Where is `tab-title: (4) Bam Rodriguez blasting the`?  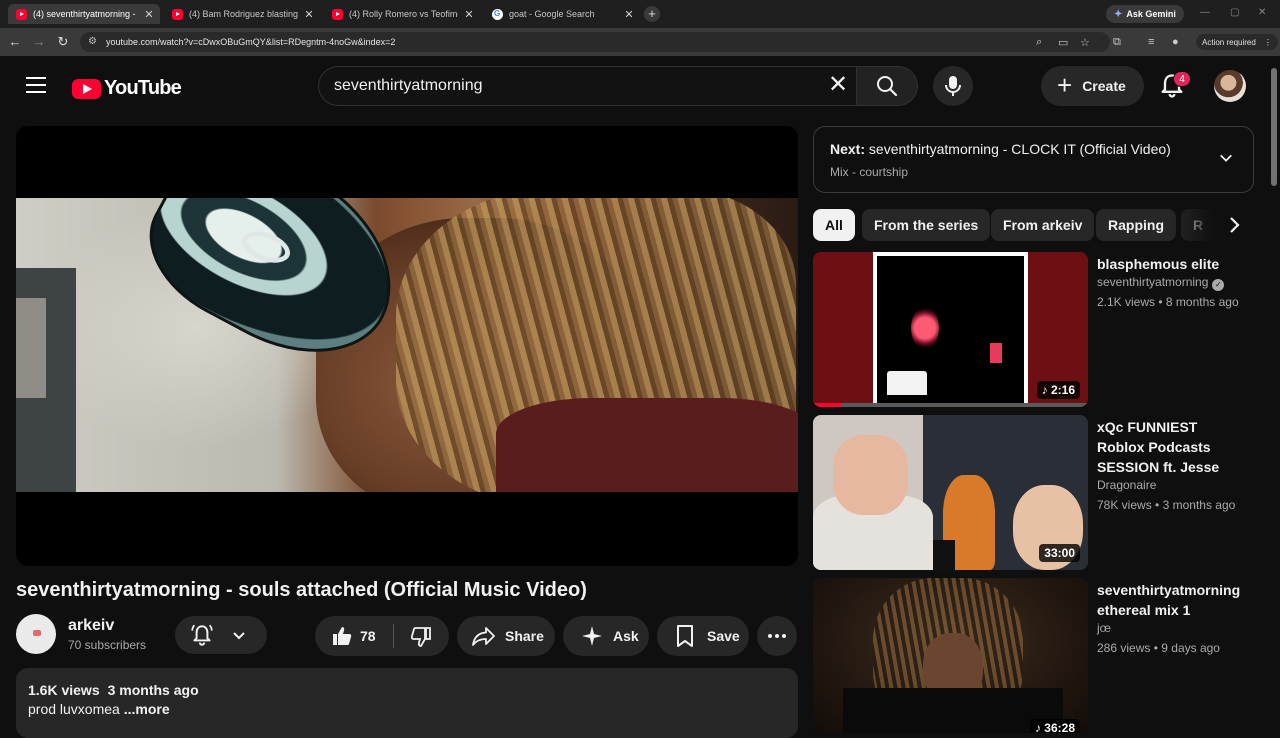 tab-title: (4) Bam Rodriguez blasting the is located at coordinates (243, 14).